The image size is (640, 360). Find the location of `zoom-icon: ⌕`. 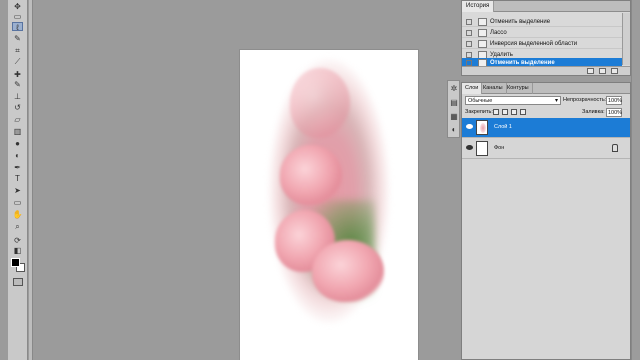

zoom-icon: ⌕ is located at coordinates (17, 226).